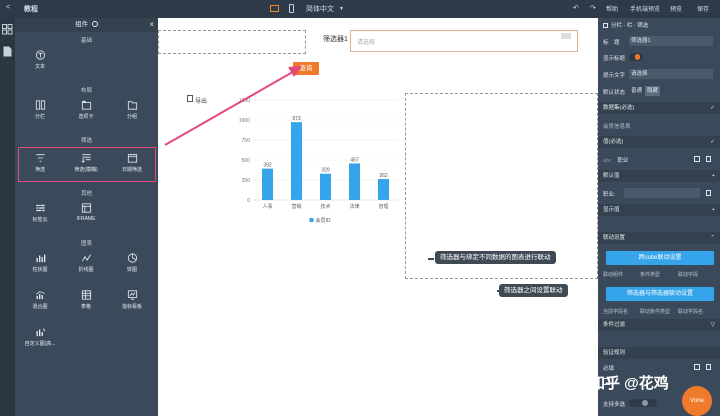 This screenshot has width=720, height=416. Describe the element at coordinates (464, 41) in the screenshot. I see `filter-select: 请选择` at that location.